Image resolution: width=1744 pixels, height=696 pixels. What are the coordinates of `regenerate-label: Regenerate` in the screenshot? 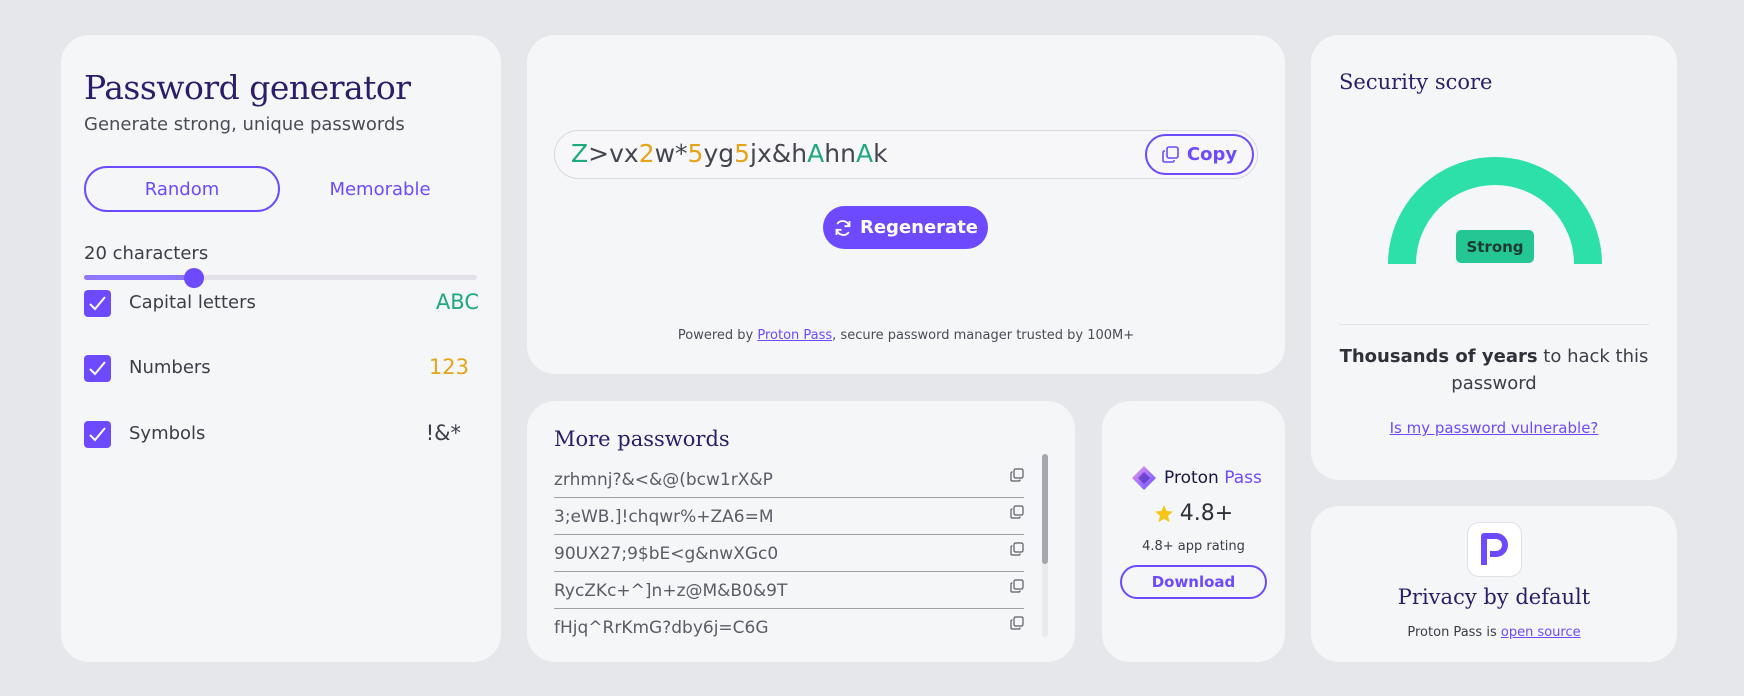 It's located at (919, 227).